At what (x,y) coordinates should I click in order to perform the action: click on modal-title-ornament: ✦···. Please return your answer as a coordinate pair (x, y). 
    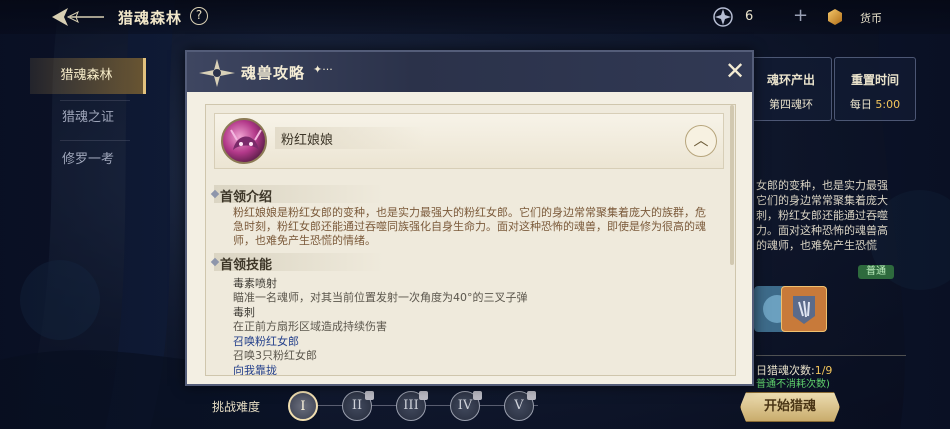
    Looking at the image, I should click on (323, 69).